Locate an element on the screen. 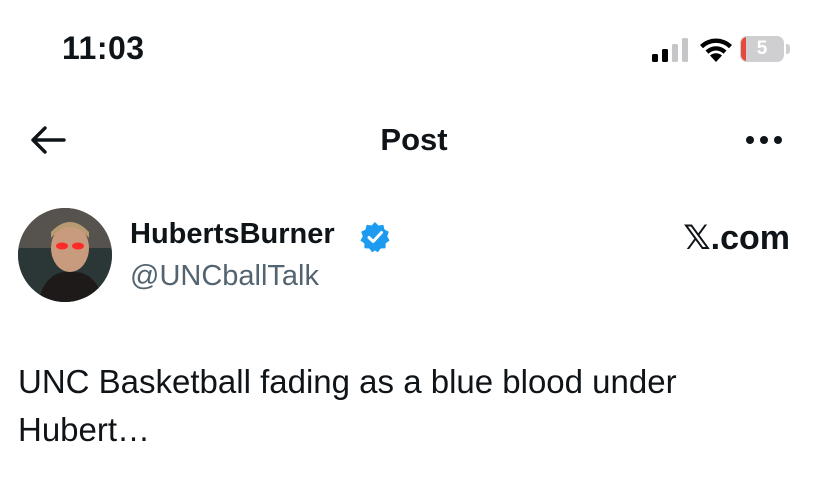 The width and height of the screenshot is (828, 488). cellular-signal-icon is located at coordinates (670, 50).